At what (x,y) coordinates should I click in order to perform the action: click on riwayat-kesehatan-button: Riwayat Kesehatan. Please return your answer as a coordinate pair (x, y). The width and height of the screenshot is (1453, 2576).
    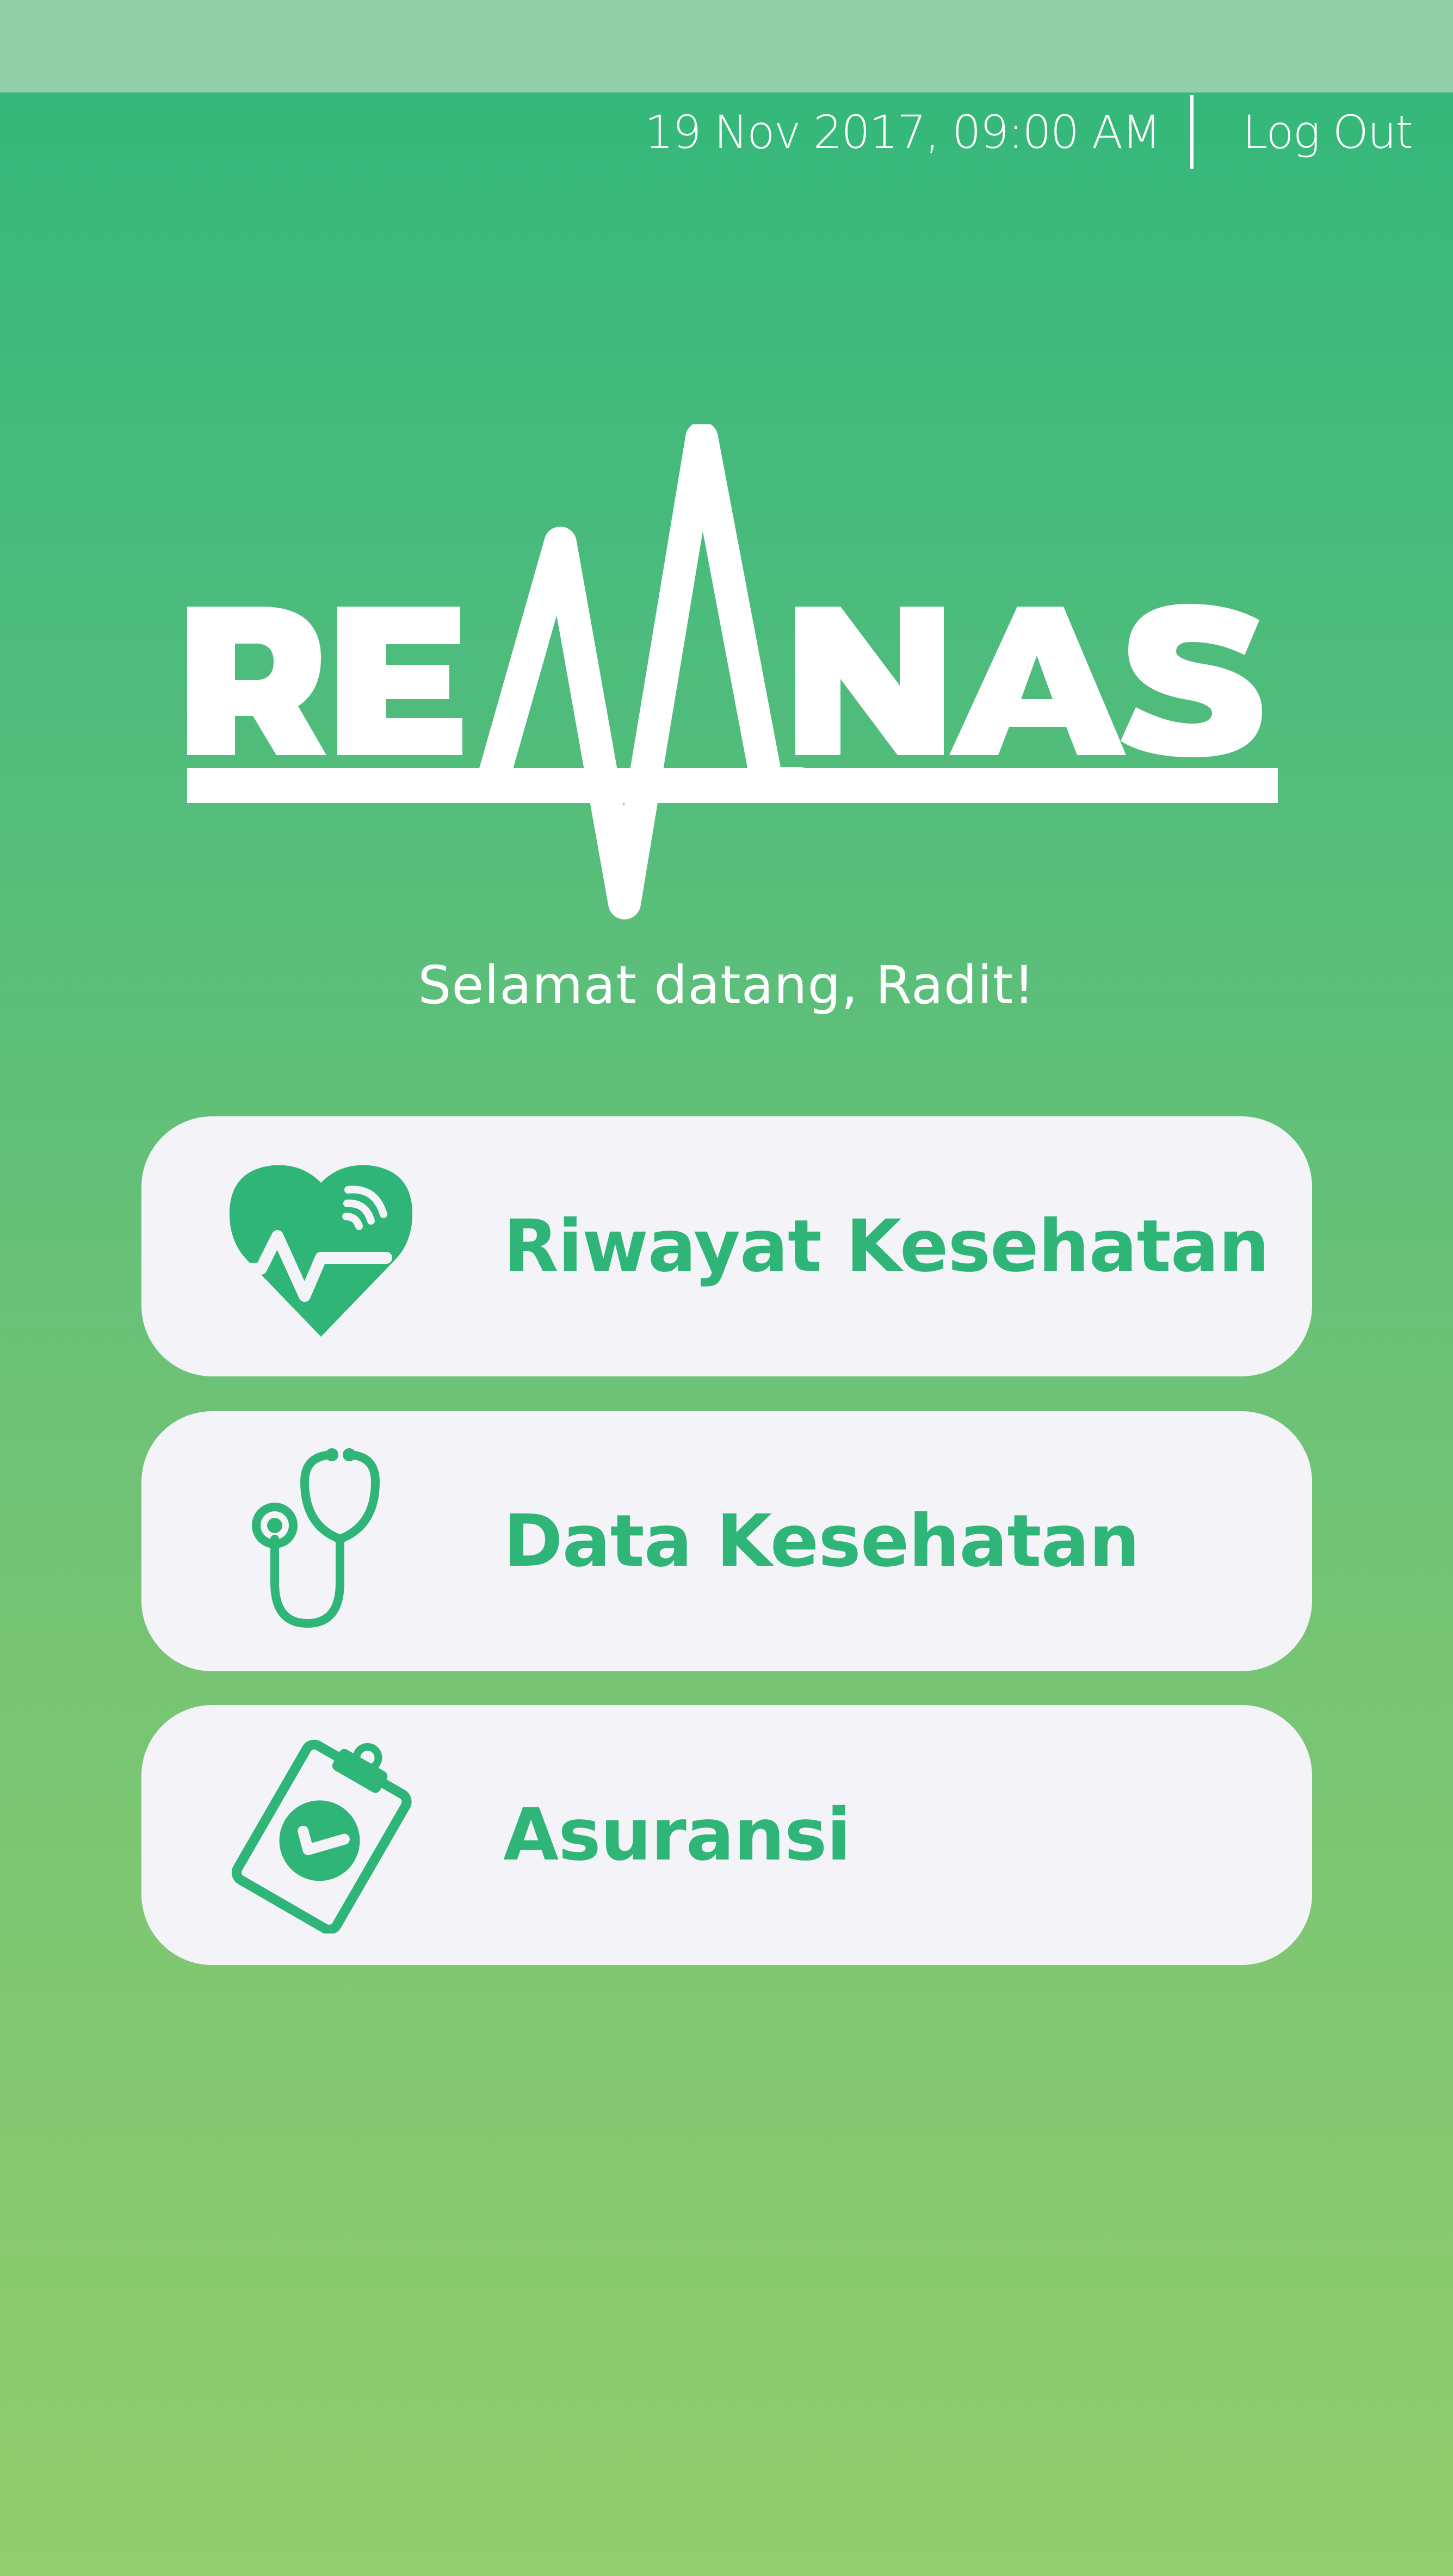
    Looking at the image, I should click on (726, 1246).